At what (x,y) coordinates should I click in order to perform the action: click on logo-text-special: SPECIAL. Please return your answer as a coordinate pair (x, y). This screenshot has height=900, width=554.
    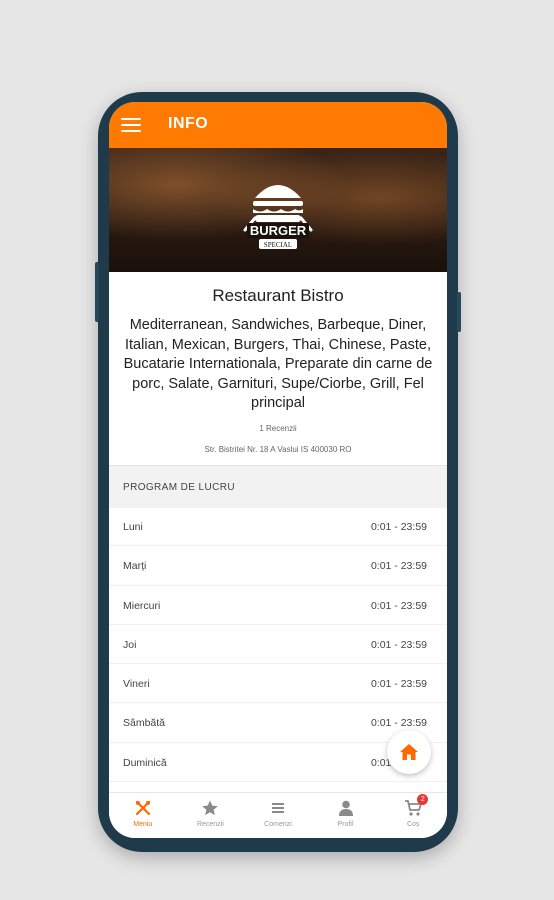
    Looking at the image, I should click on (278, 245).